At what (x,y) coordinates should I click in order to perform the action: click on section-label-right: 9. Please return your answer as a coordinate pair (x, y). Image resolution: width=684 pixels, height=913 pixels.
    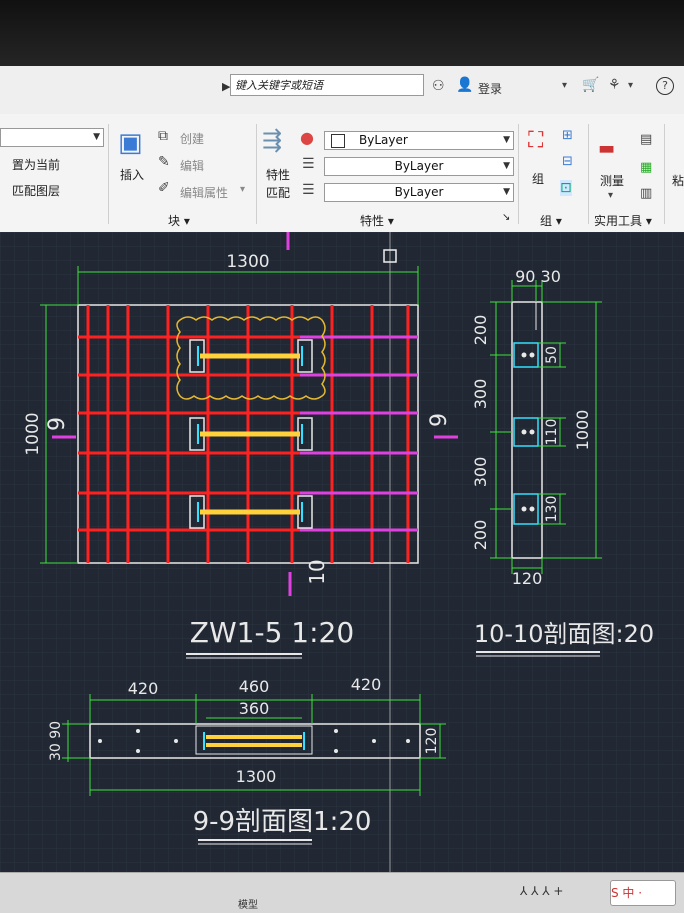
    Looking at the image, I should click on (439, 420).